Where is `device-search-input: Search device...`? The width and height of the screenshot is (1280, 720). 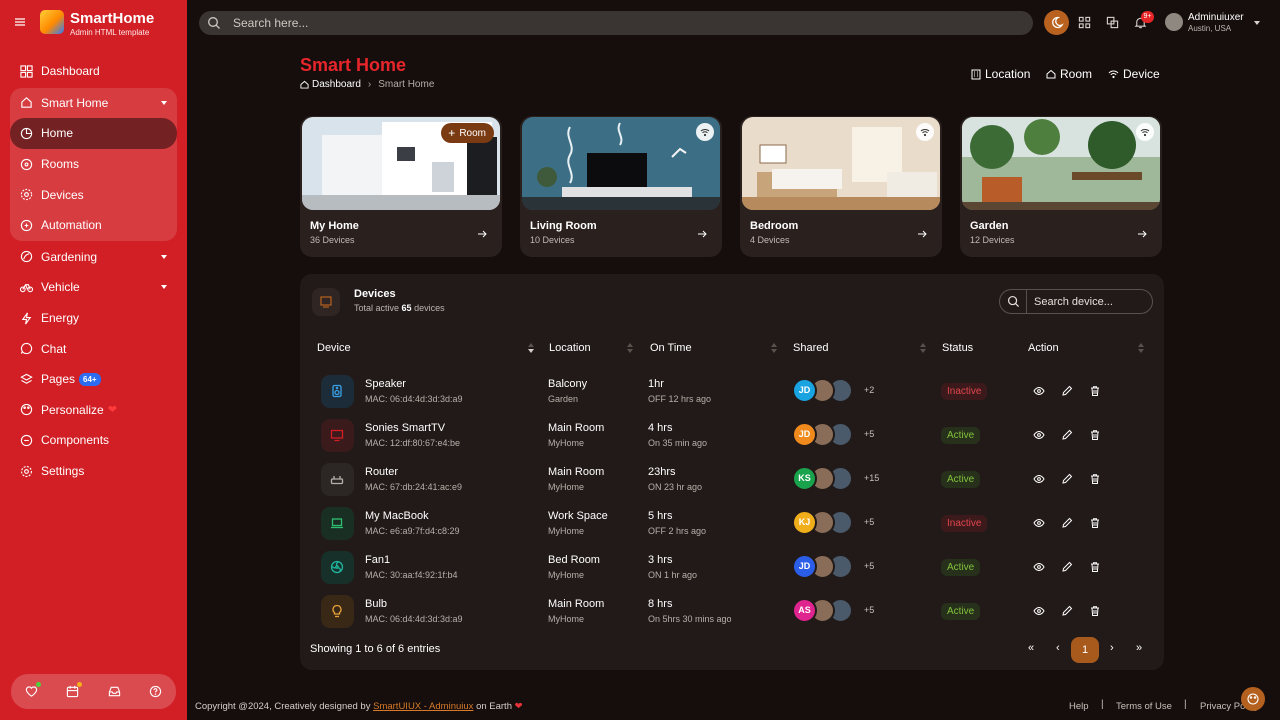 device-search-input: Search device... is located at coordinates (1073, 302).